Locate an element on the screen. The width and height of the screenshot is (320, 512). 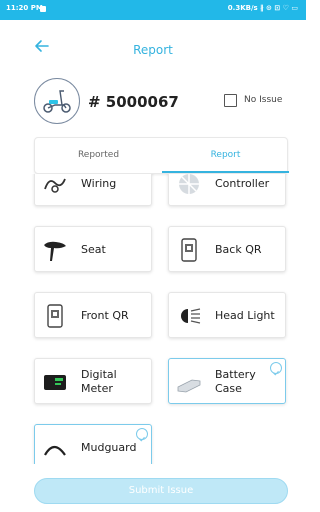
status-icons: 0.3KB/s ∦ ⊙ ⊡ ♡ ▭ is located at coordinates (262, 8).